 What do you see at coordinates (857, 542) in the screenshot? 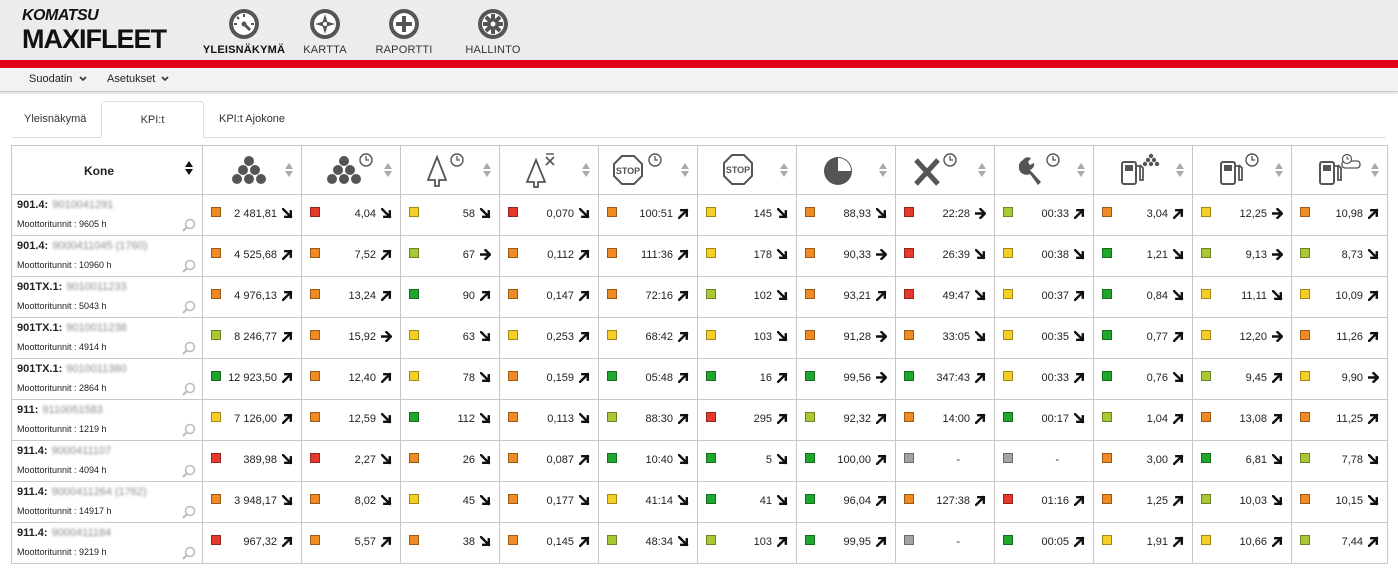
I see `kpi-value: 99,95` at bounding box center [857, 542].